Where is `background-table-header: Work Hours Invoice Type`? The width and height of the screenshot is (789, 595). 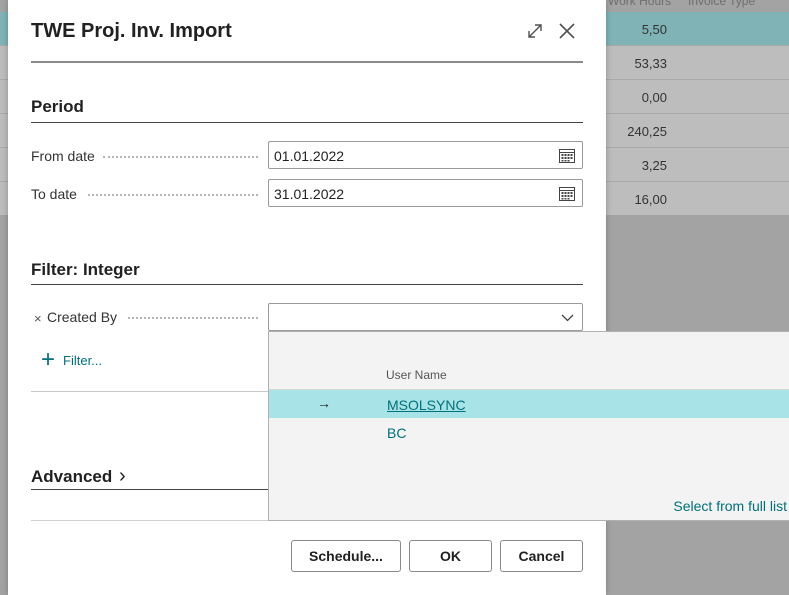 background-table-header: Work Hours Invoice Type is located at coordinates (694, 4).